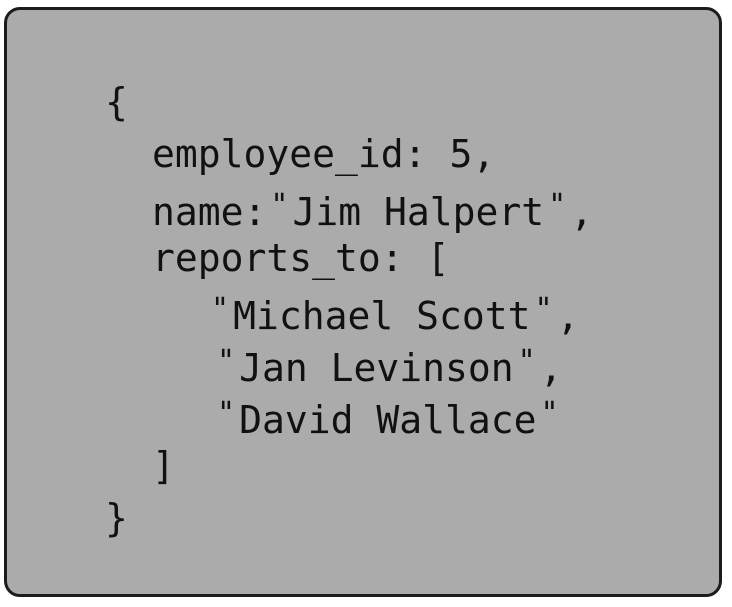 The width and height of the screenshot is (732, 607). I want to click on open-brace-line: {, so click(116, 102).